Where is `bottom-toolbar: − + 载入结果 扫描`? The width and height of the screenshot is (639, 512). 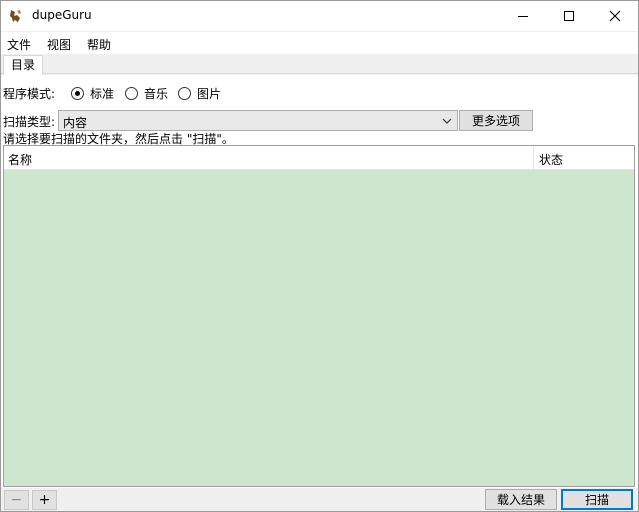 bottom-toolbar: − + 载入结果 扫描 is located at coordinates (319, 499).